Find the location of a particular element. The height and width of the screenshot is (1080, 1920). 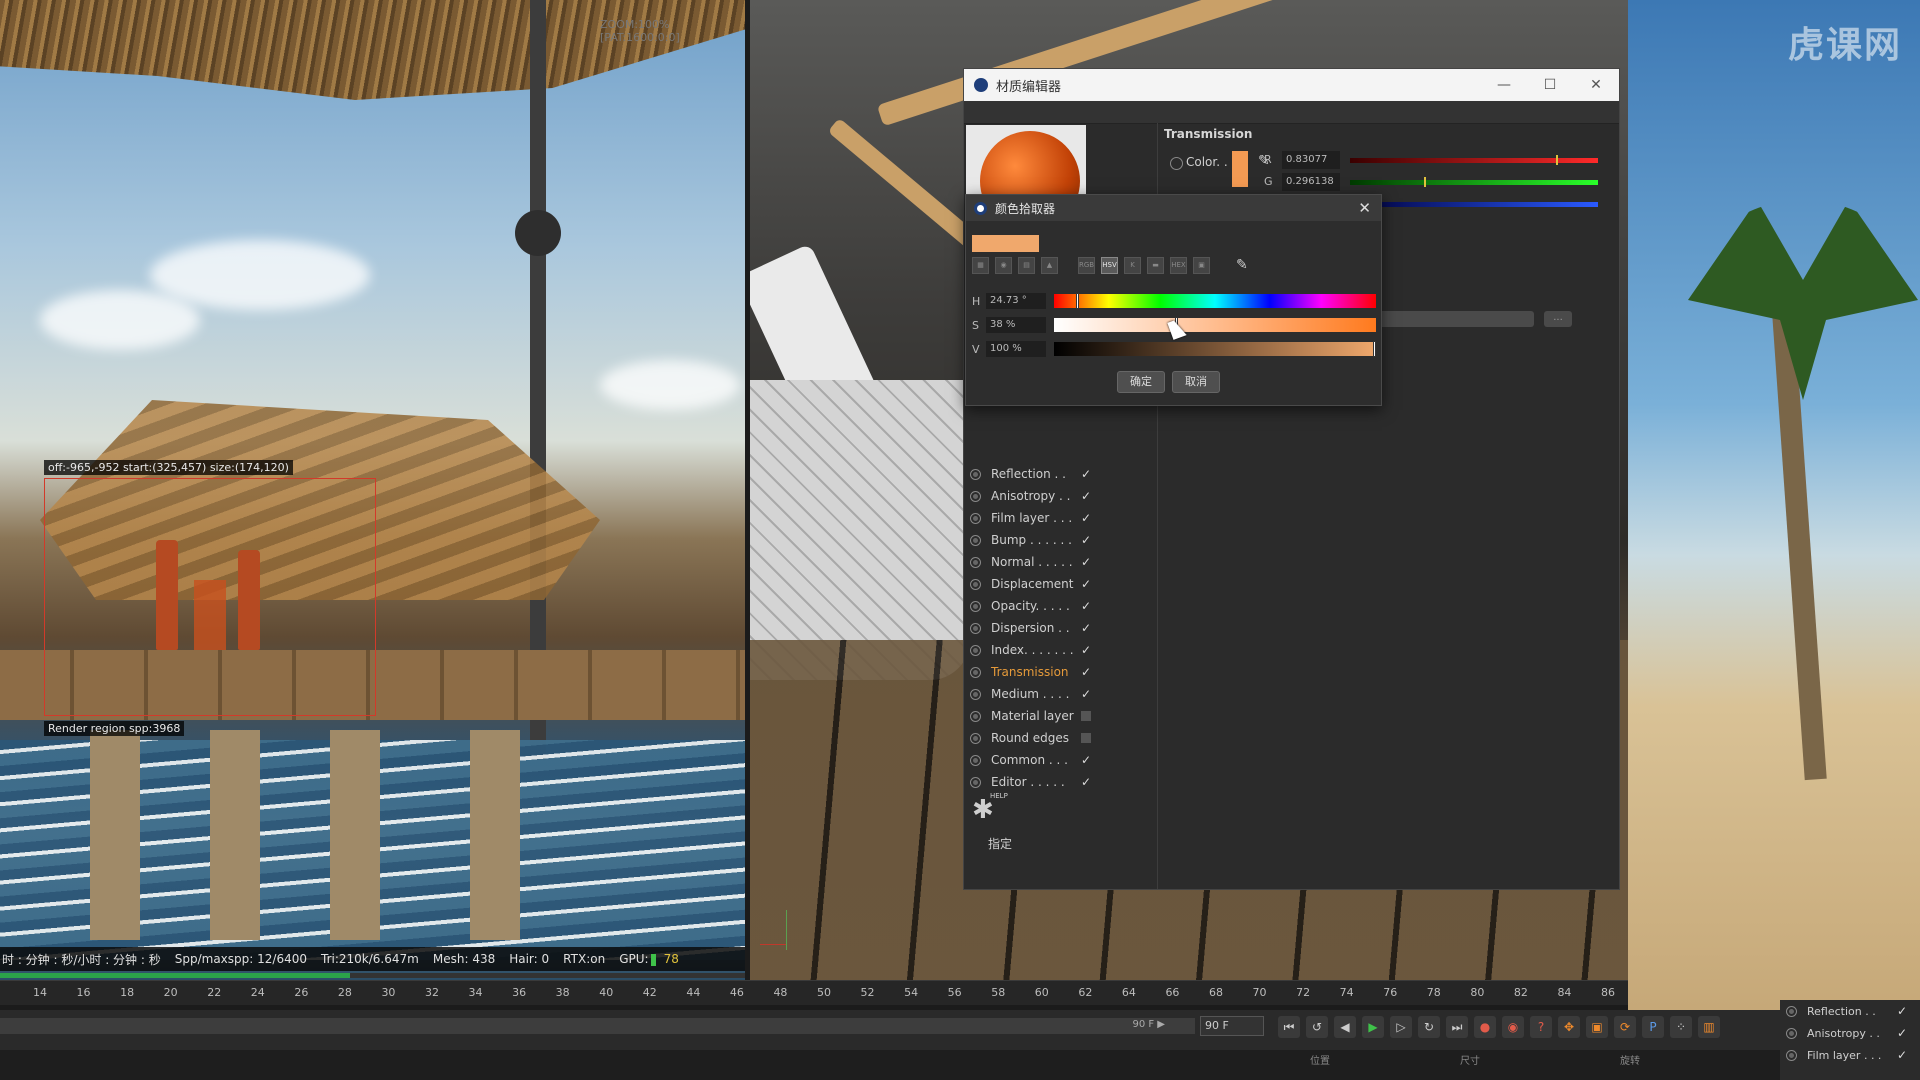

channel-item: Dispersion . . ✓ is located at coordinates (1060, 628).